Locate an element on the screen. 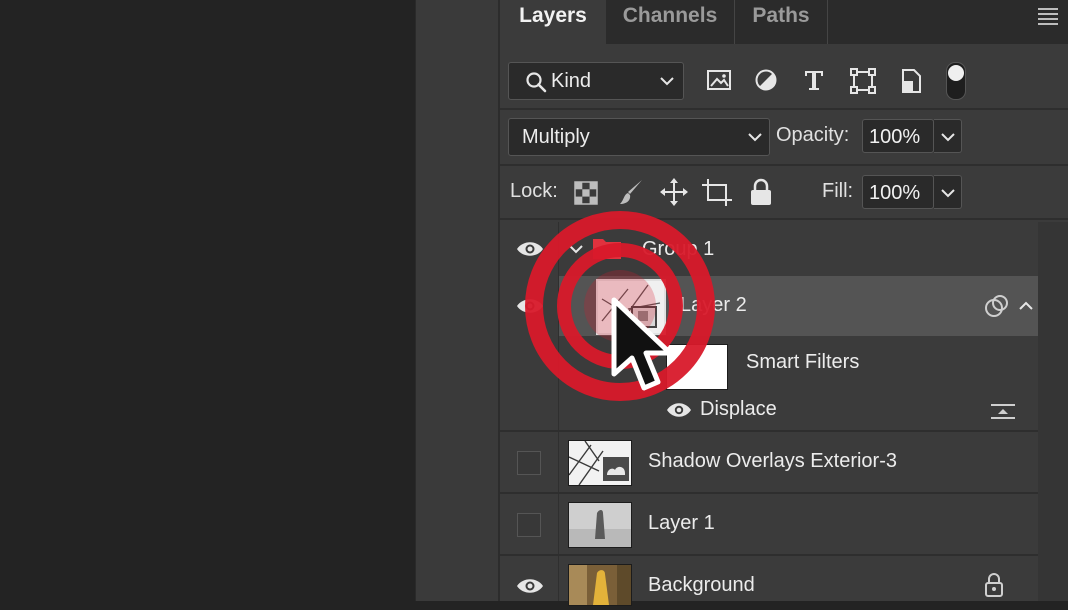  layers-scrollbar is located at coordinates (1053, 411).